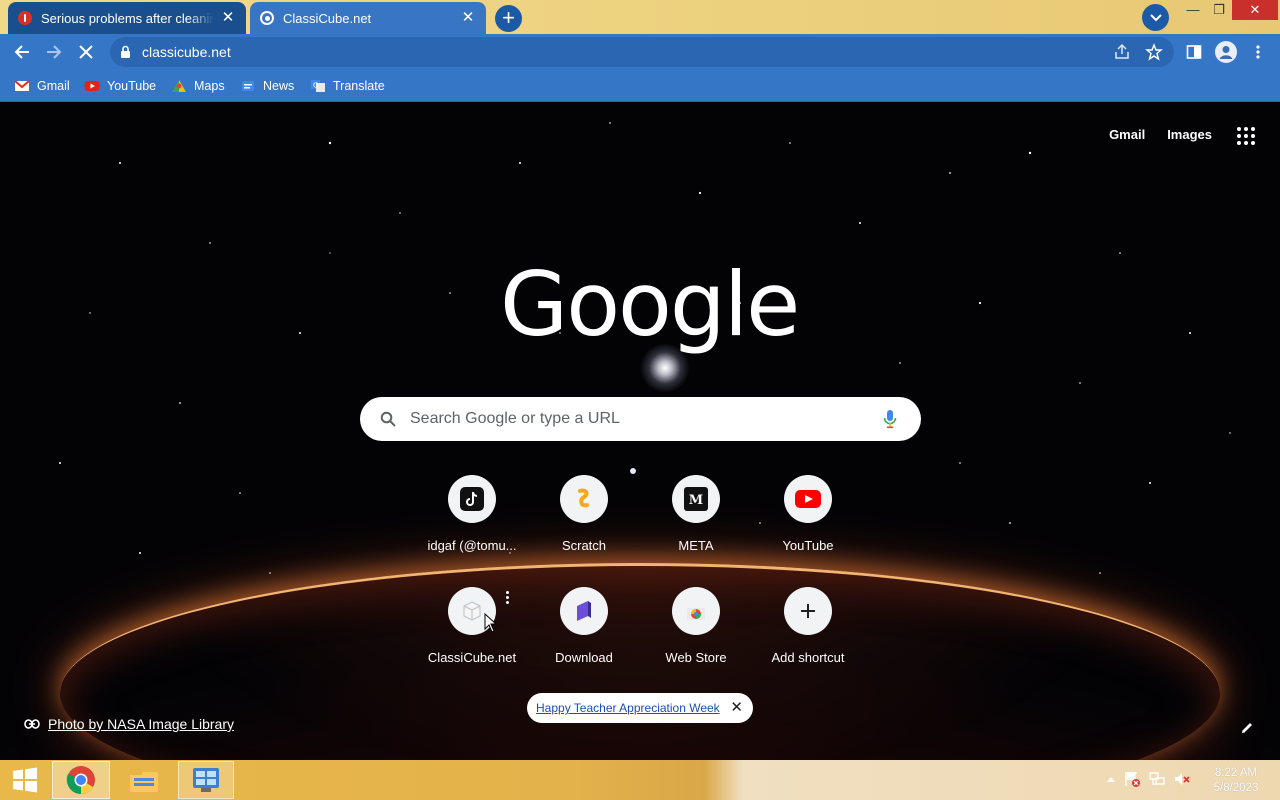 The height and width of the screenshot is (800, 1280). Describe the element at coordinates (630, 419) in the screenshot. I see `search-input` at that location.